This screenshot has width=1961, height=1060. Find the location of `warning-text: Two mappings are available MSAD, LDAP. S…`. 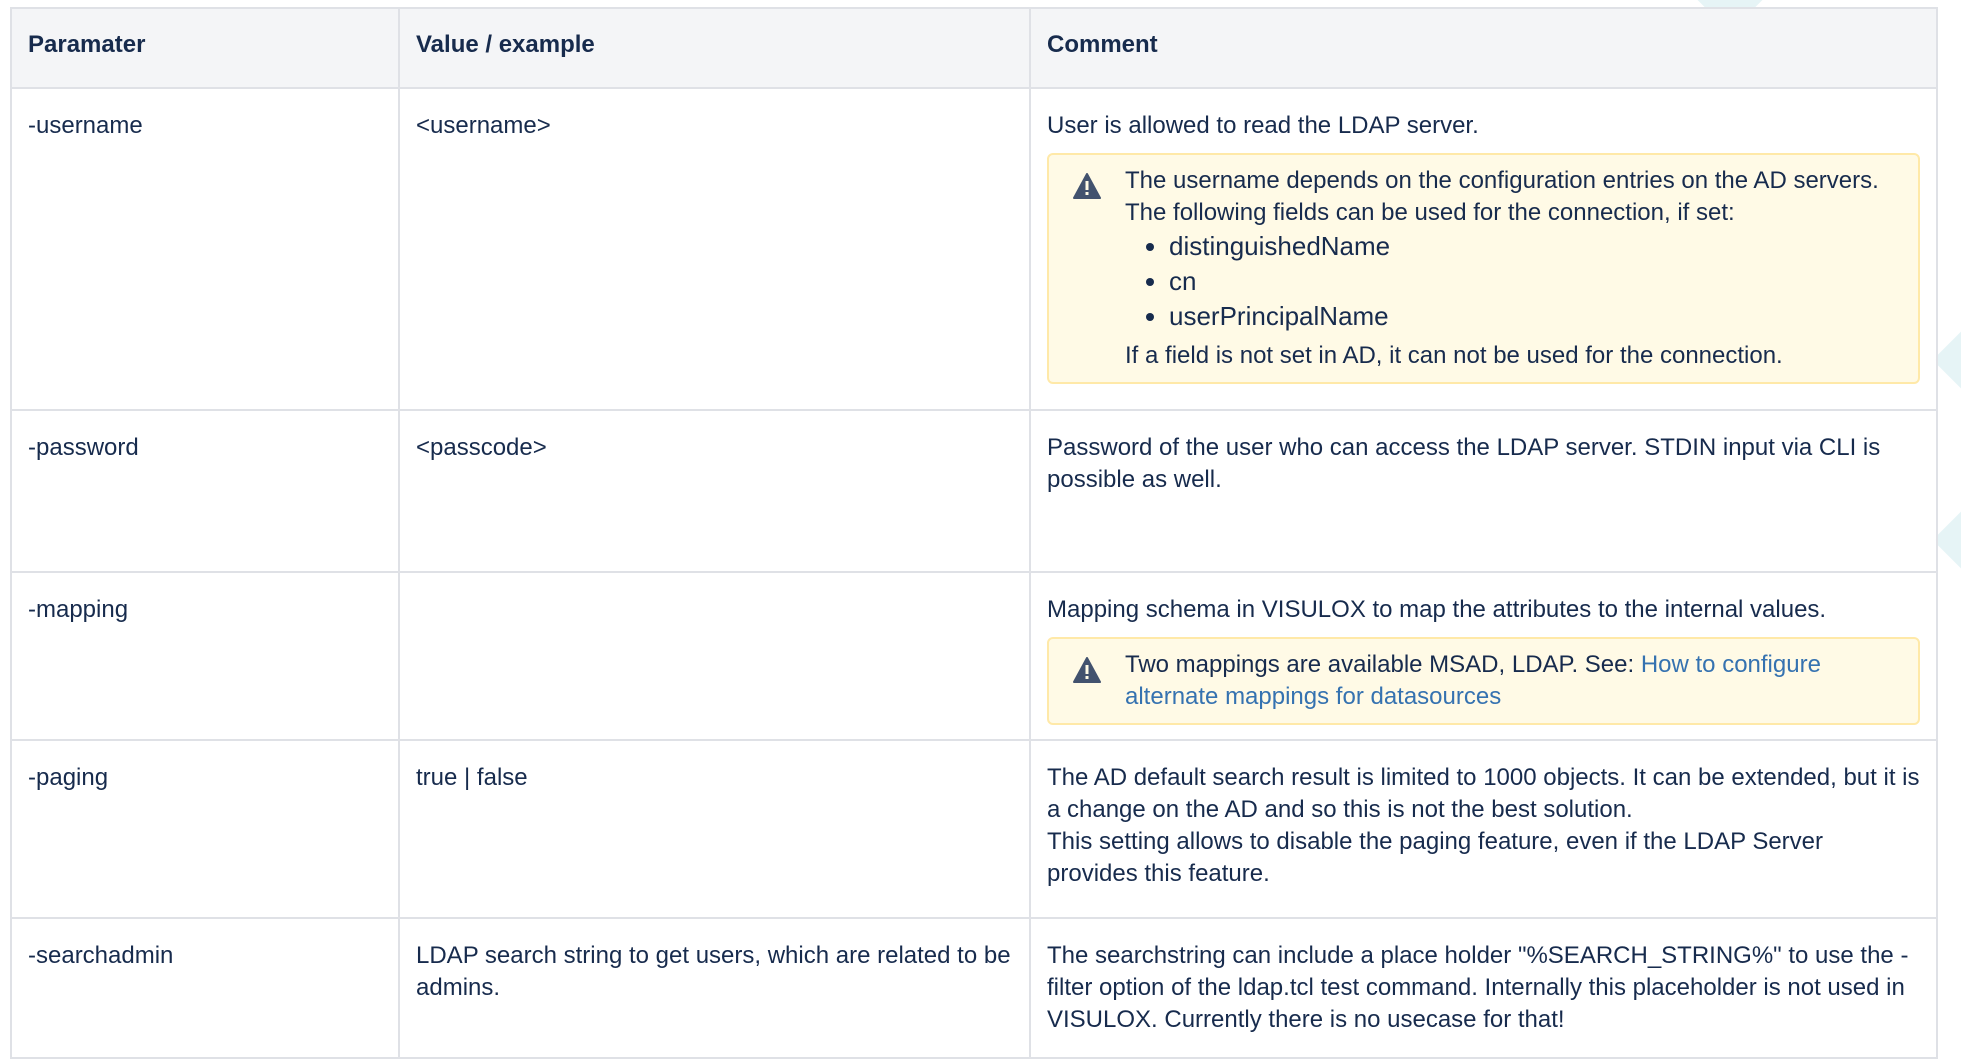

warning-text: Two mappings are available MSAD, LDAP. S… is located at coordinates (1383, 664).